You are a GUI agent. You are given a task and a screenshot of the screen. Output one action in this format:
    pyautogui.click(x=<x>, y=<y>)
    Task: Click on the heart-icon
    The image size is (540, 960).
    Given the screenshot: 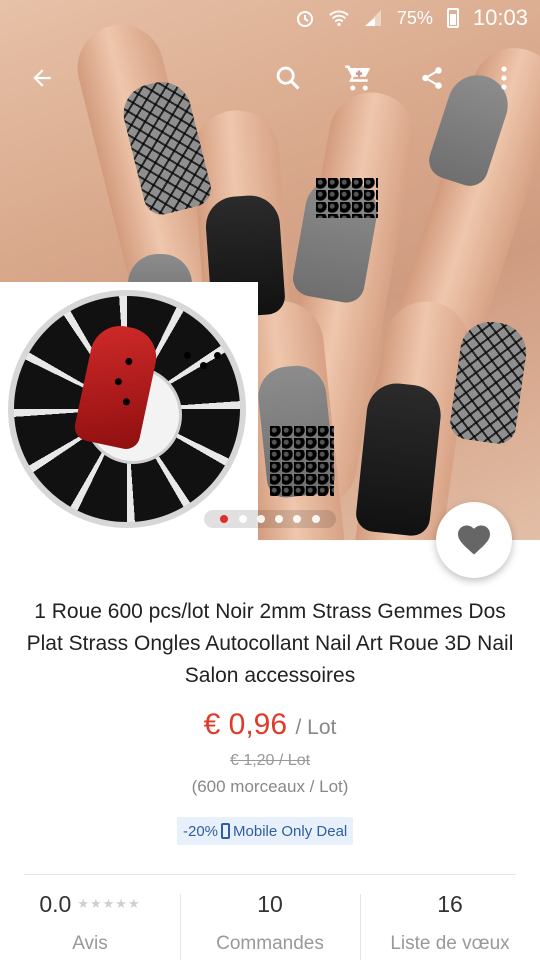 What is the action you would take?
    pyautogui.click(x=474, y=540)
    